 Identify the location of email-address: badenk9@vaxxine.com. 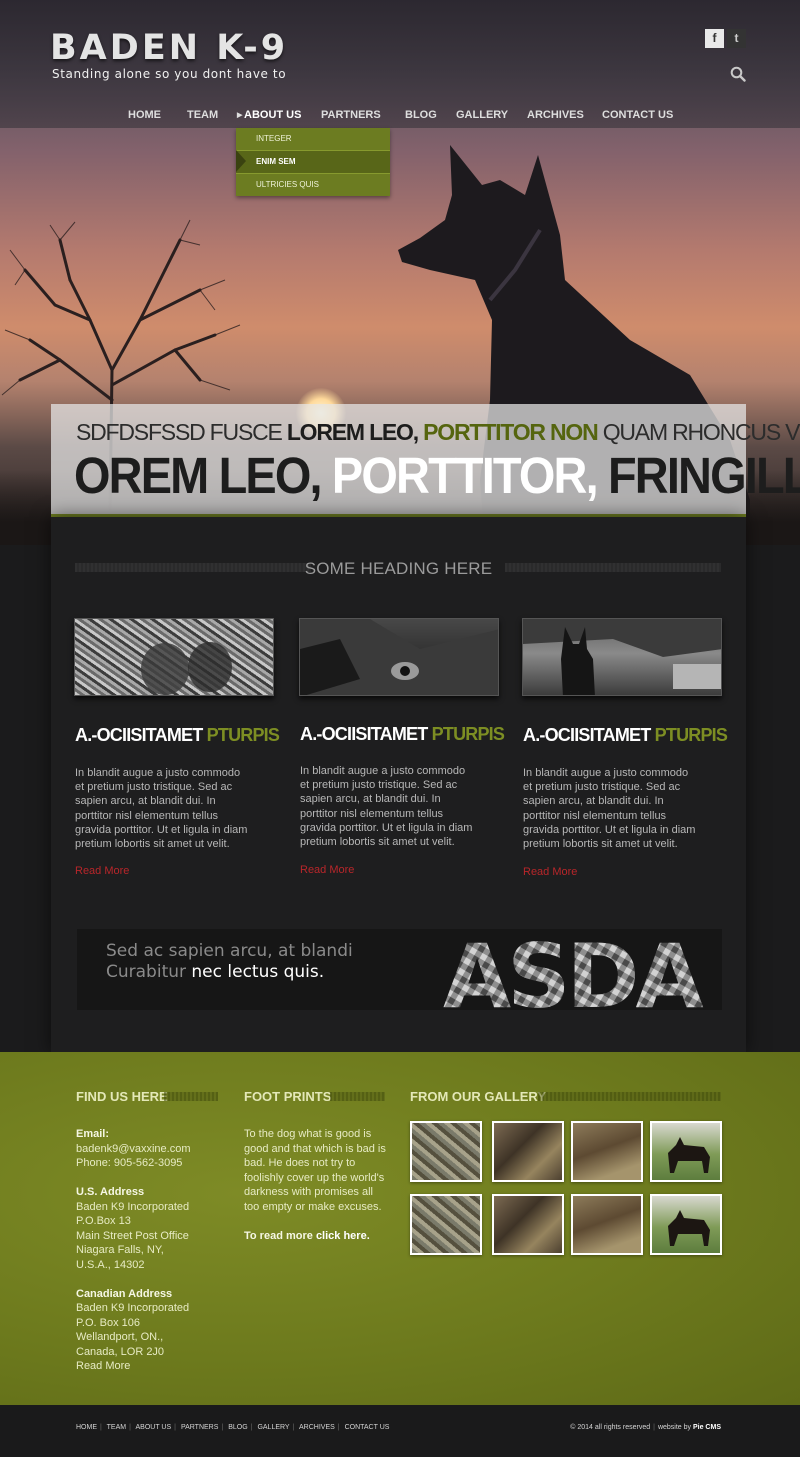
(151, 1149).